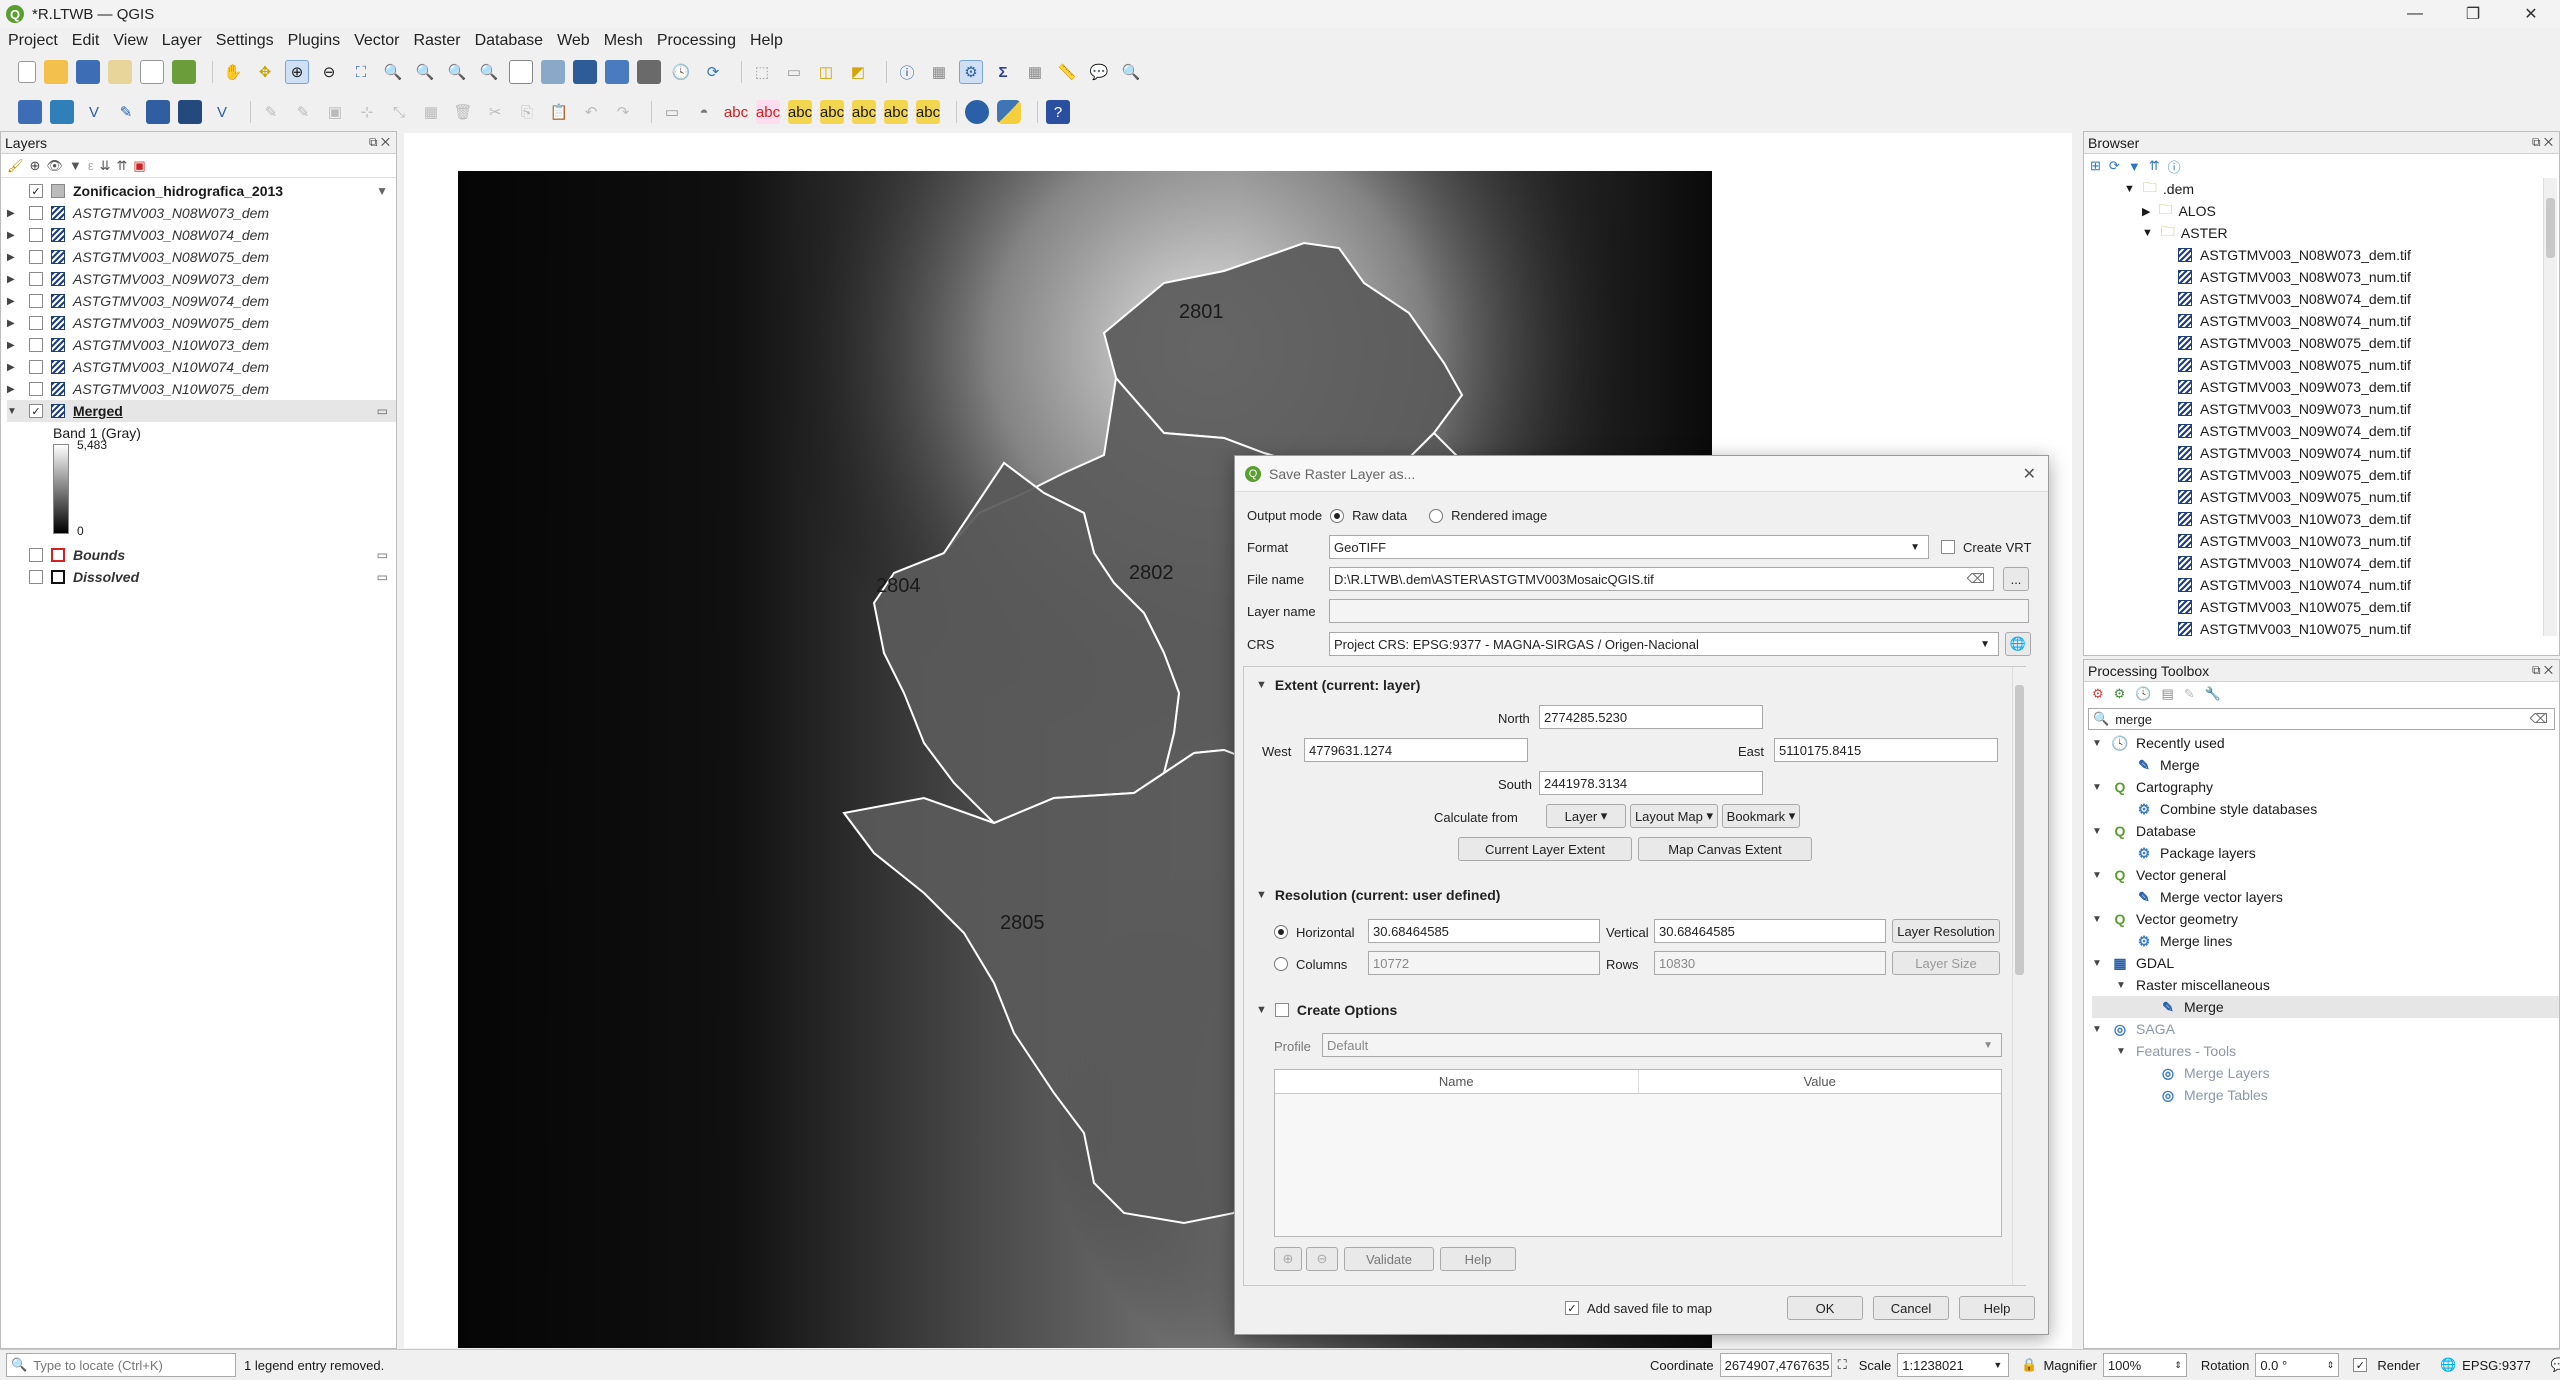 This screenshot has width=2560, height=1380. Describe the element at coordinates (1976, 579) in the screenshot. I see `clear-file-icon: ⌫` at that location.